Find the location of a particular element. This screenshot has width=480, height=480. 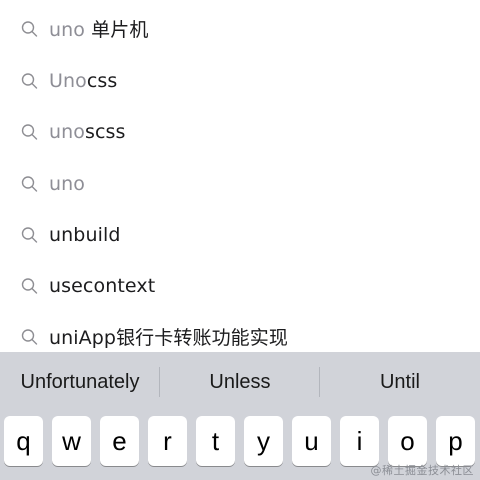

key-q: q is located at coordinates (23, 441).